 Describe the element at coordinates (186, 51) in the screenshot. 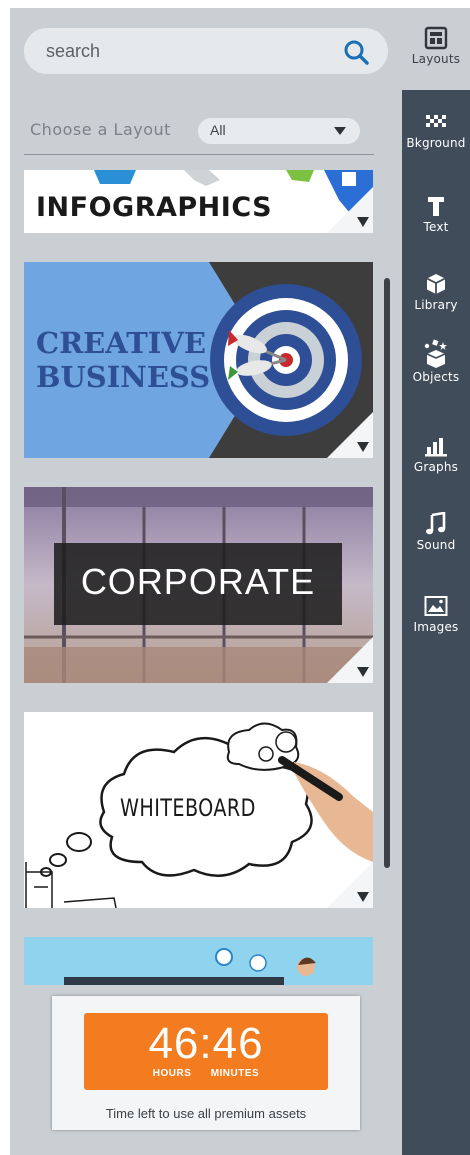

I see `search-input` at that location.